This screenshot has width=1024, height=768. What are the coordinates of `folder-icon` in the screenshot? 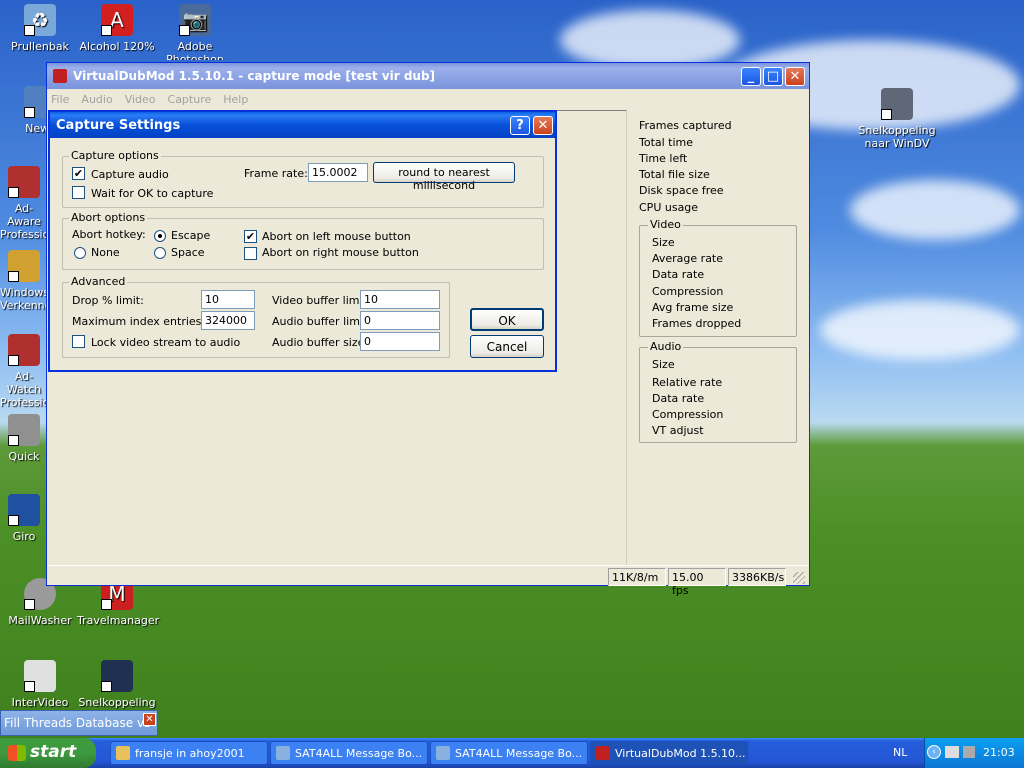 It's located at (123, 753).